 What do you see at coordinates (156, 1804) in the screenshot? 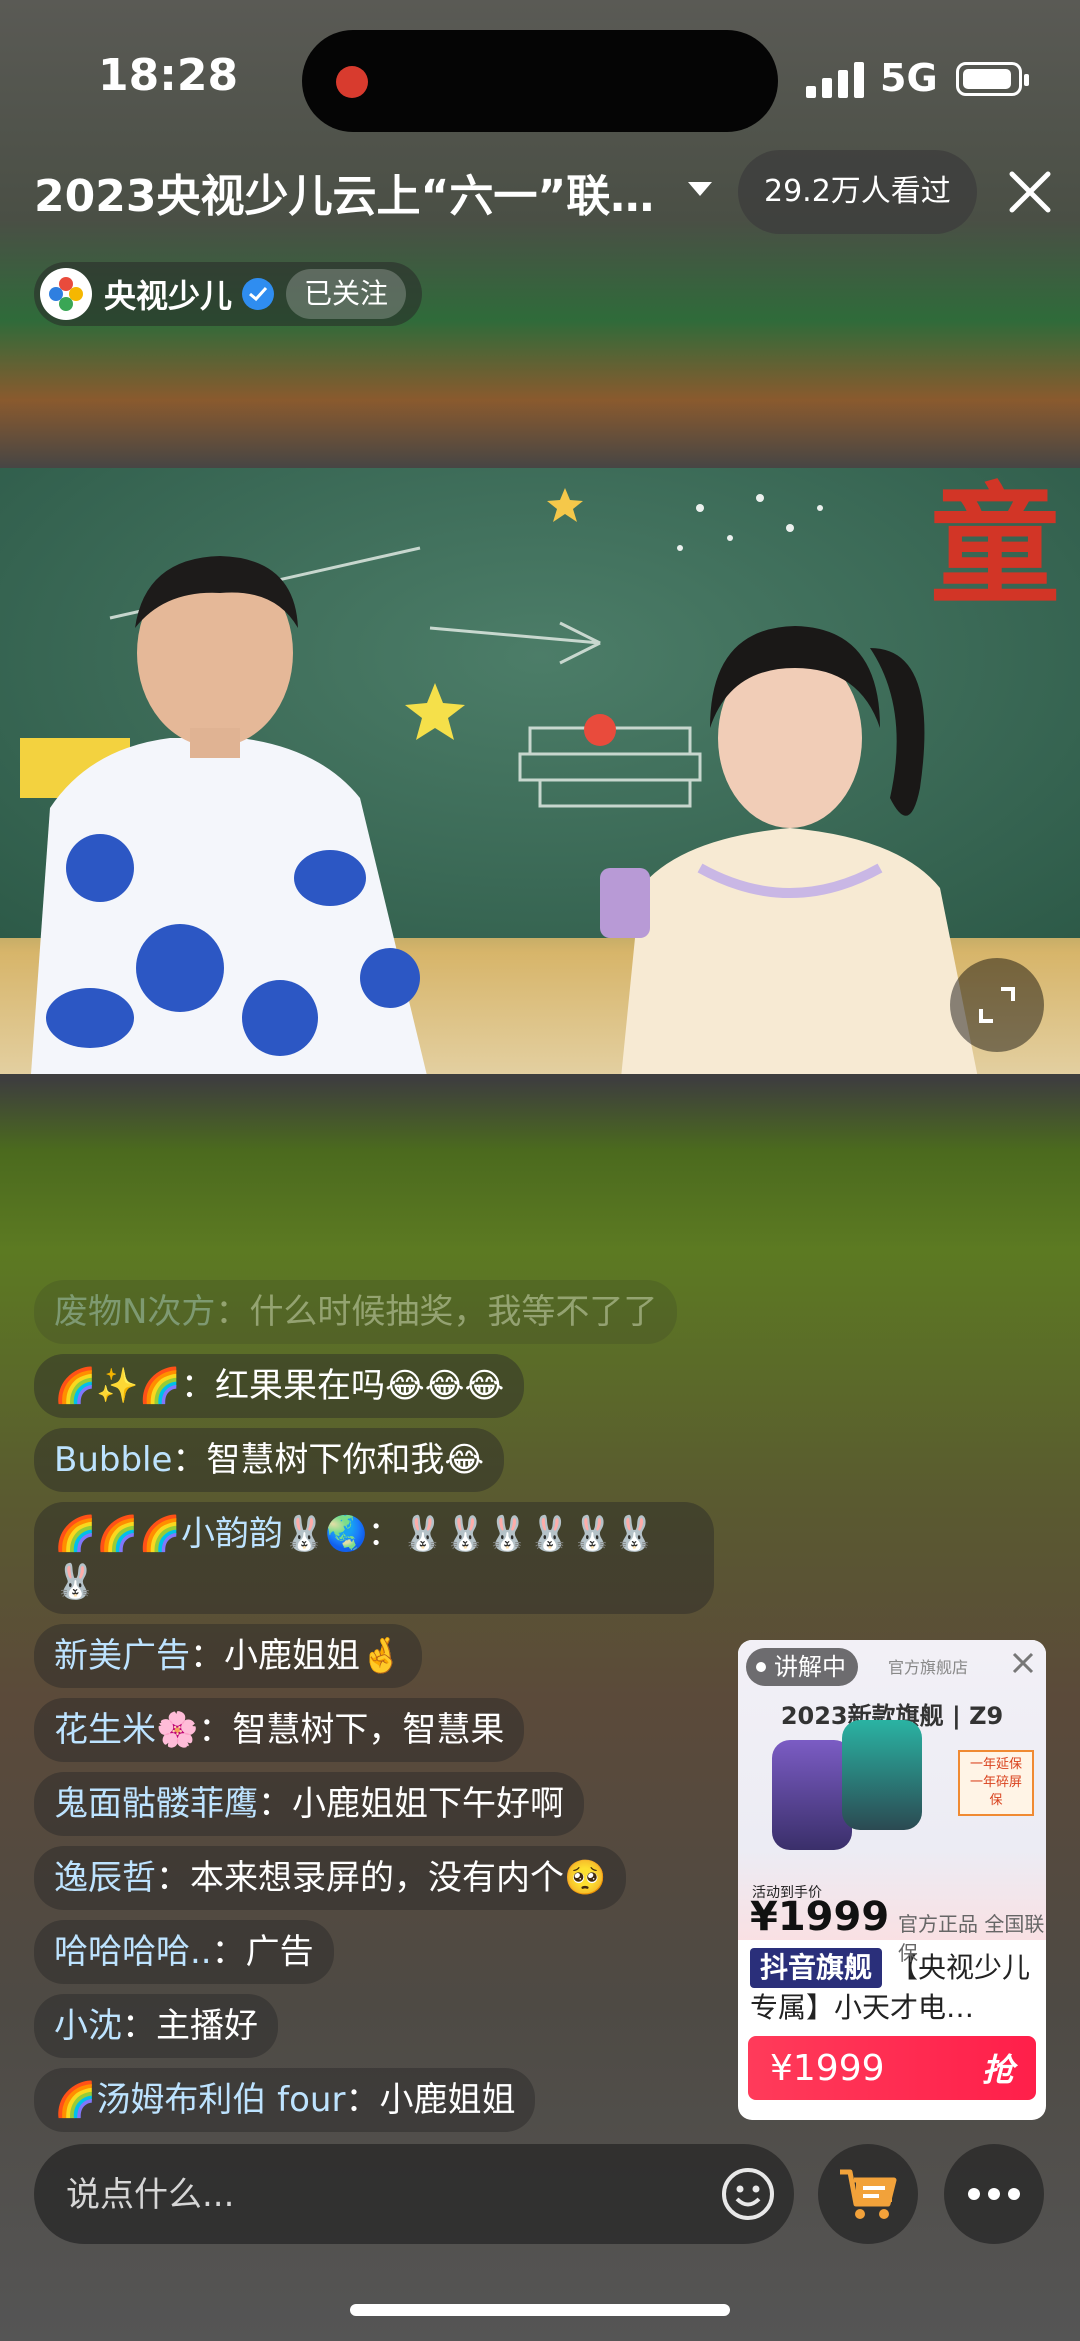
I see `chat-username: 鬼面骷髅菲鹰` at bounding box center [156, 1804].